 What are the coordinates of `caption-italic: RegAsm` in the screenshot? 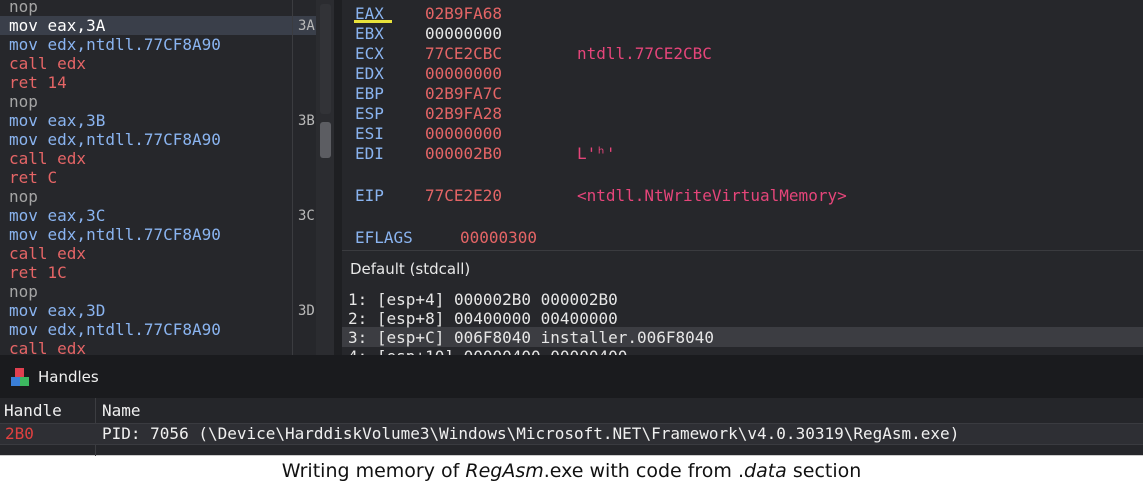 It's located at (504, 471).